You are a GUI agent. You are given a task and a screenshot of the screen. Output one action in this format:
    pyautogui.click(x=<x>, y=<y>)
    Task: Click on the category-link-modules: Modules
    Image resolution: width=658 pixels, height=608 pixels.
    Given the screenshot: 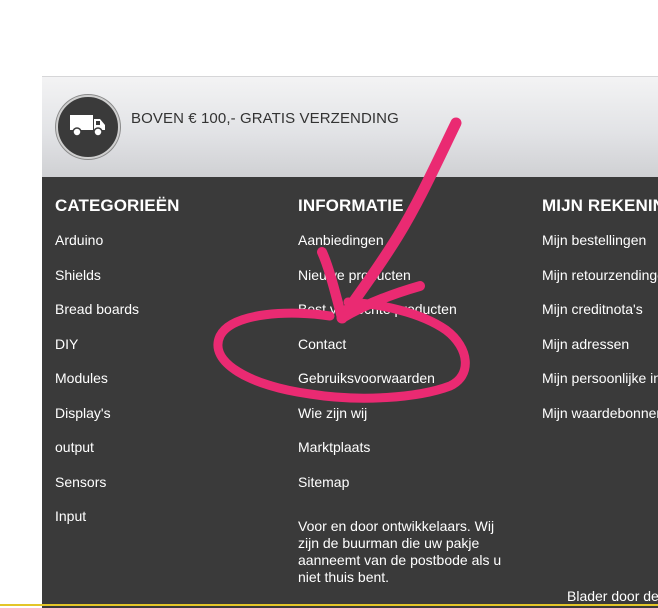 What is the action you would take?
    pyautogui.click(x=97, y=387)
    